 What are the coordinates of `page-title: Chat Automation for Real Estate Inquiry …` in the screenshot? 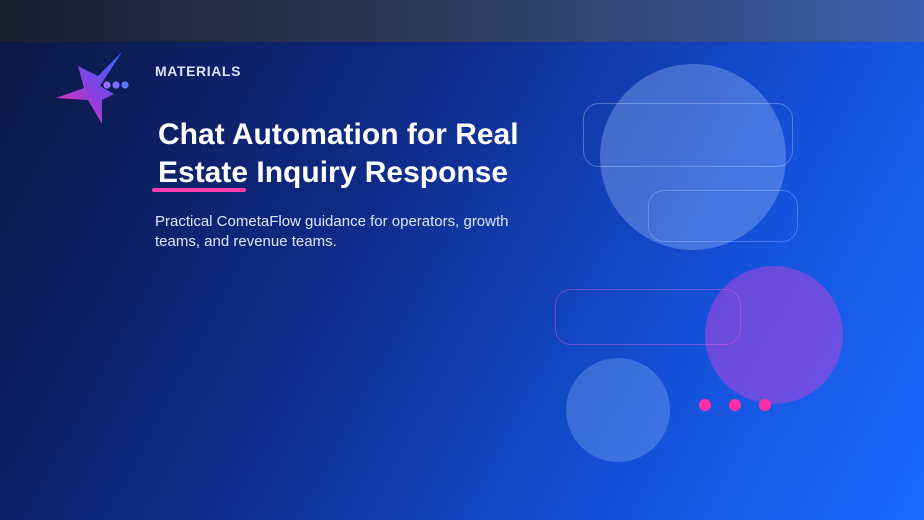 It's located at (338, 153).